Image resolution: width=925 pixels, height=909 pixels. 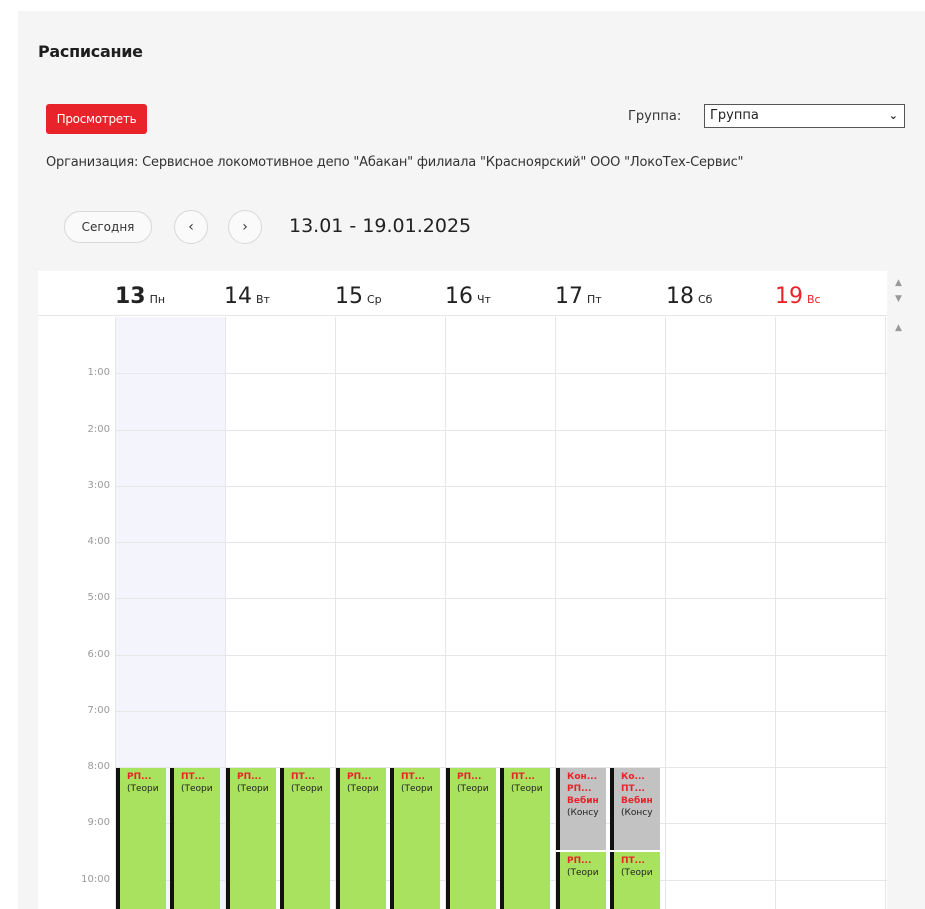 What do you see at coordinates (98, 766) in the screenshot?
I see `hour-label: 8:00` at bounding box center [98, 766].